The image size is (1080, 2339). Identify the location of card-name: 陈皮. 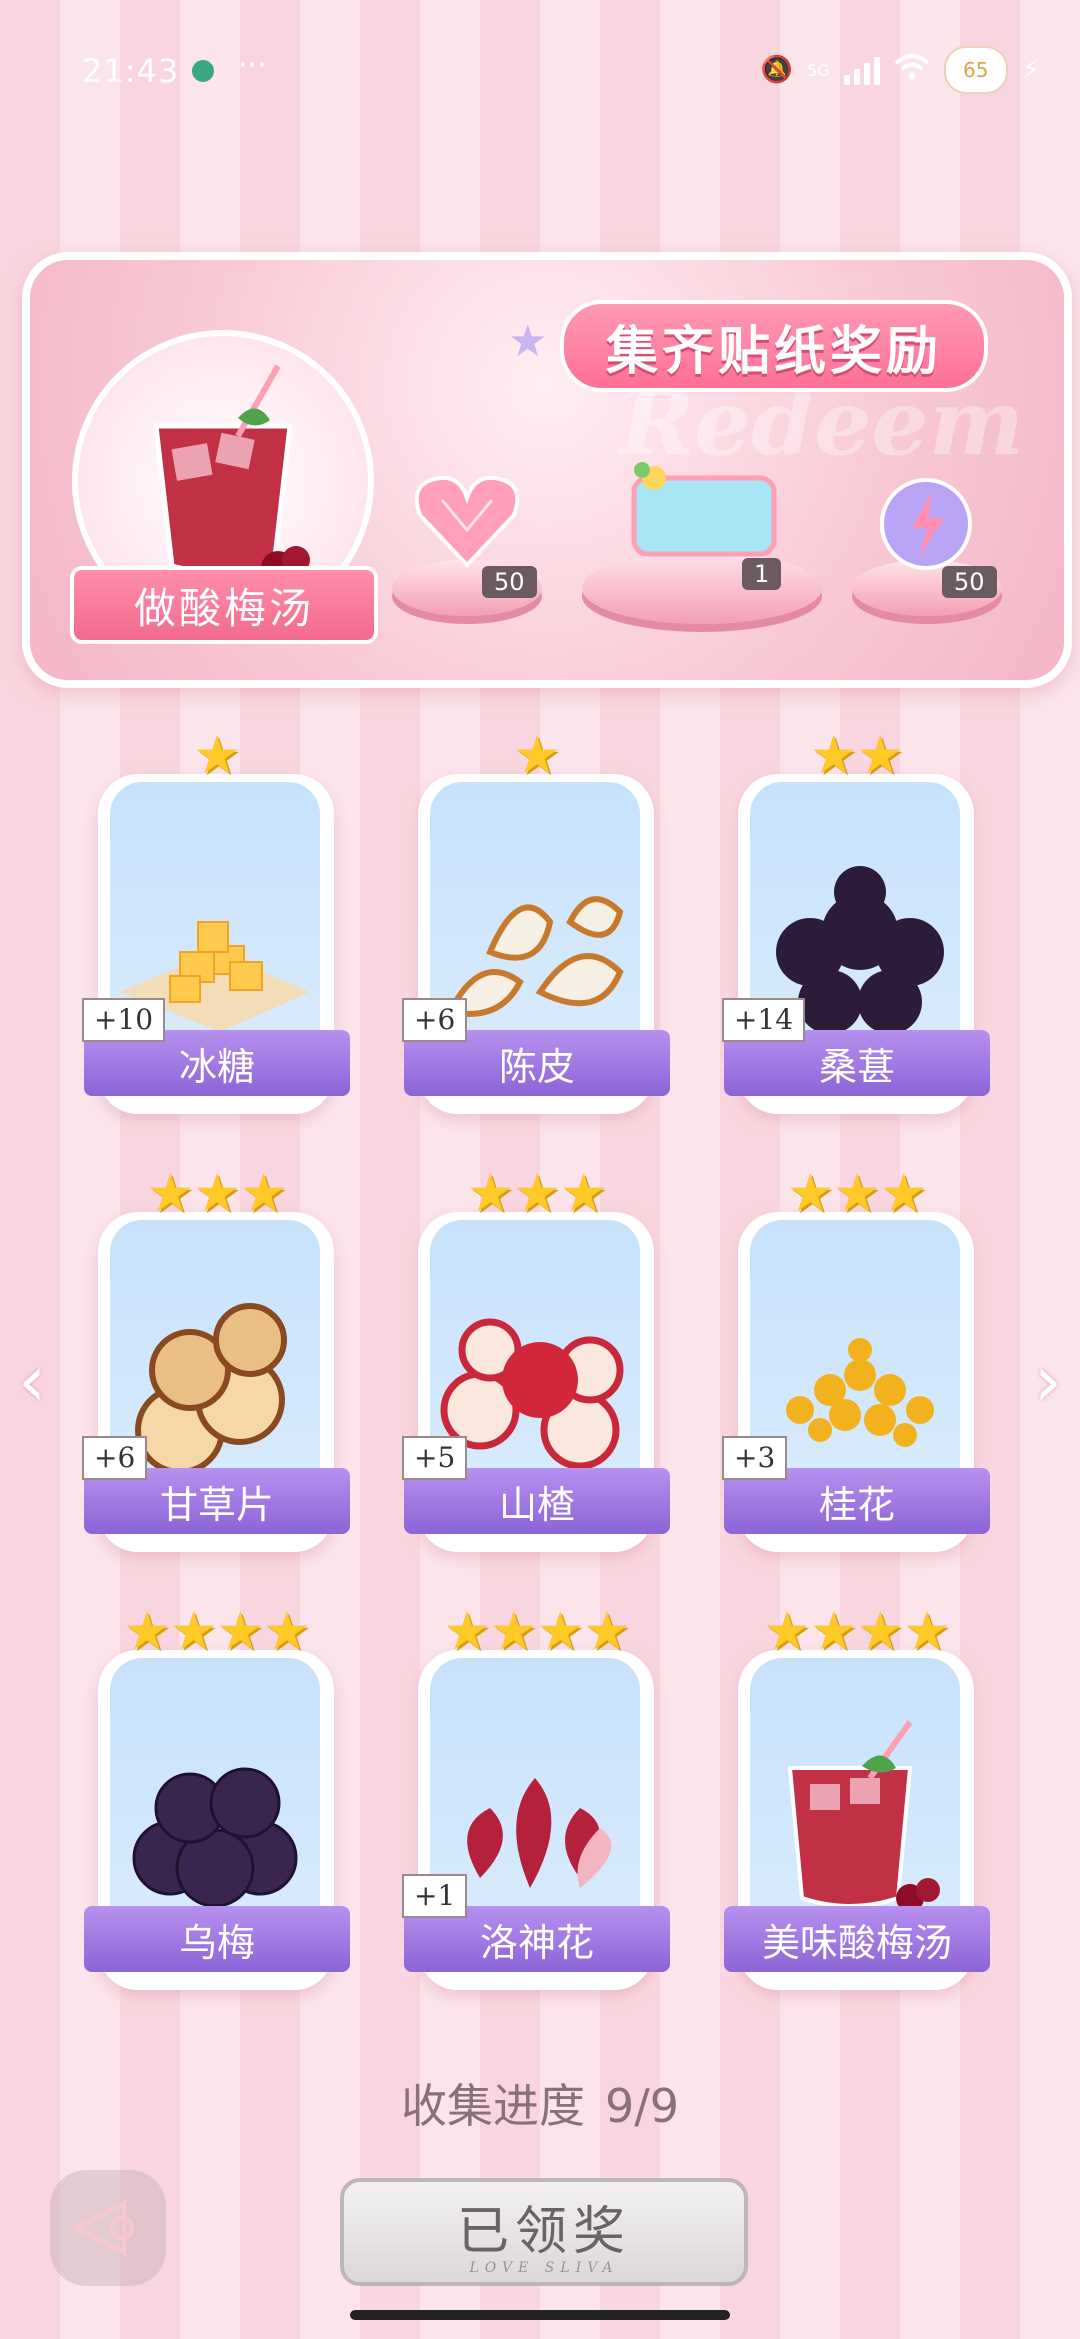
(536, 1066).